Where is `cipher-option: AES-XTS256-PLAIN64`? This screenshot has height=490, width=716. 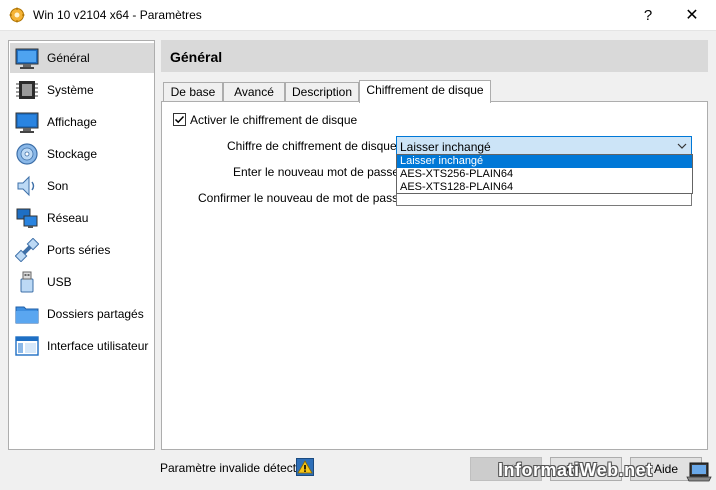
cipher-option: AES-XTS256-PLAIN64 is located at coordinates (544, 174).